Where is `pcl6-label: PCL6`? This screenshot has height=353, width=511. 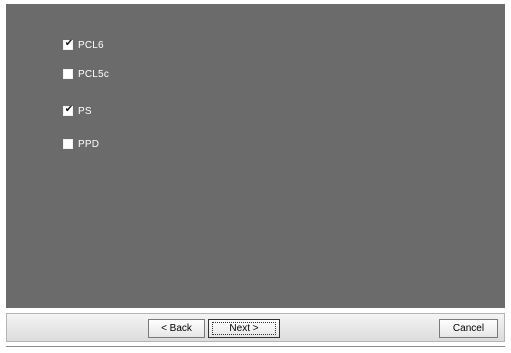 pcl6-label: PCL6 is located at coordinates (91, 45).